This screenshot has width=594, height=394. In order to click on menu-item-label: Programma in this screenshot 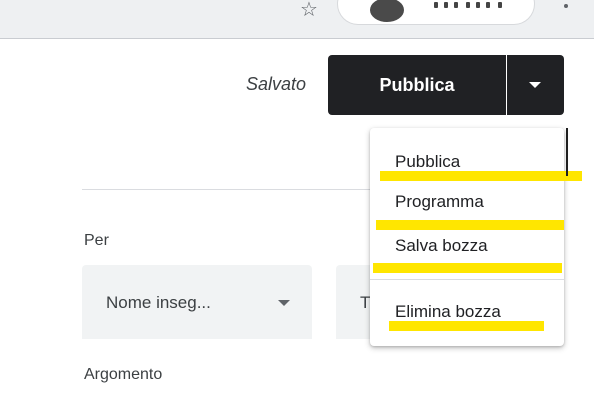, I will do `click(439, 201)`.